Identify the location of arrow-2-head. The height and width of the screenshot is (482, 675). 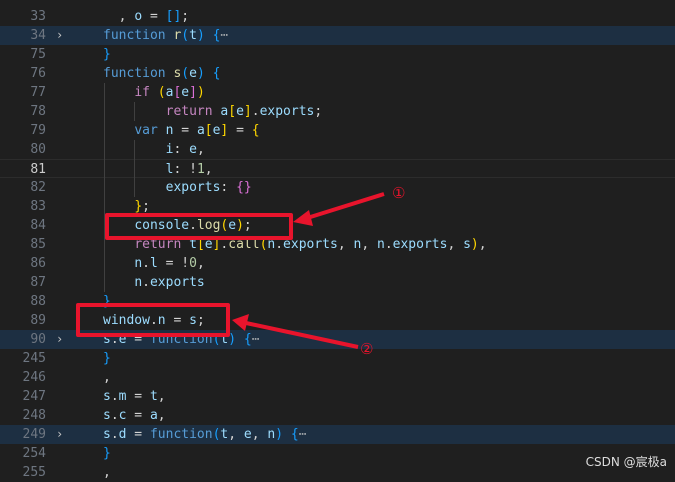
(240, 322).